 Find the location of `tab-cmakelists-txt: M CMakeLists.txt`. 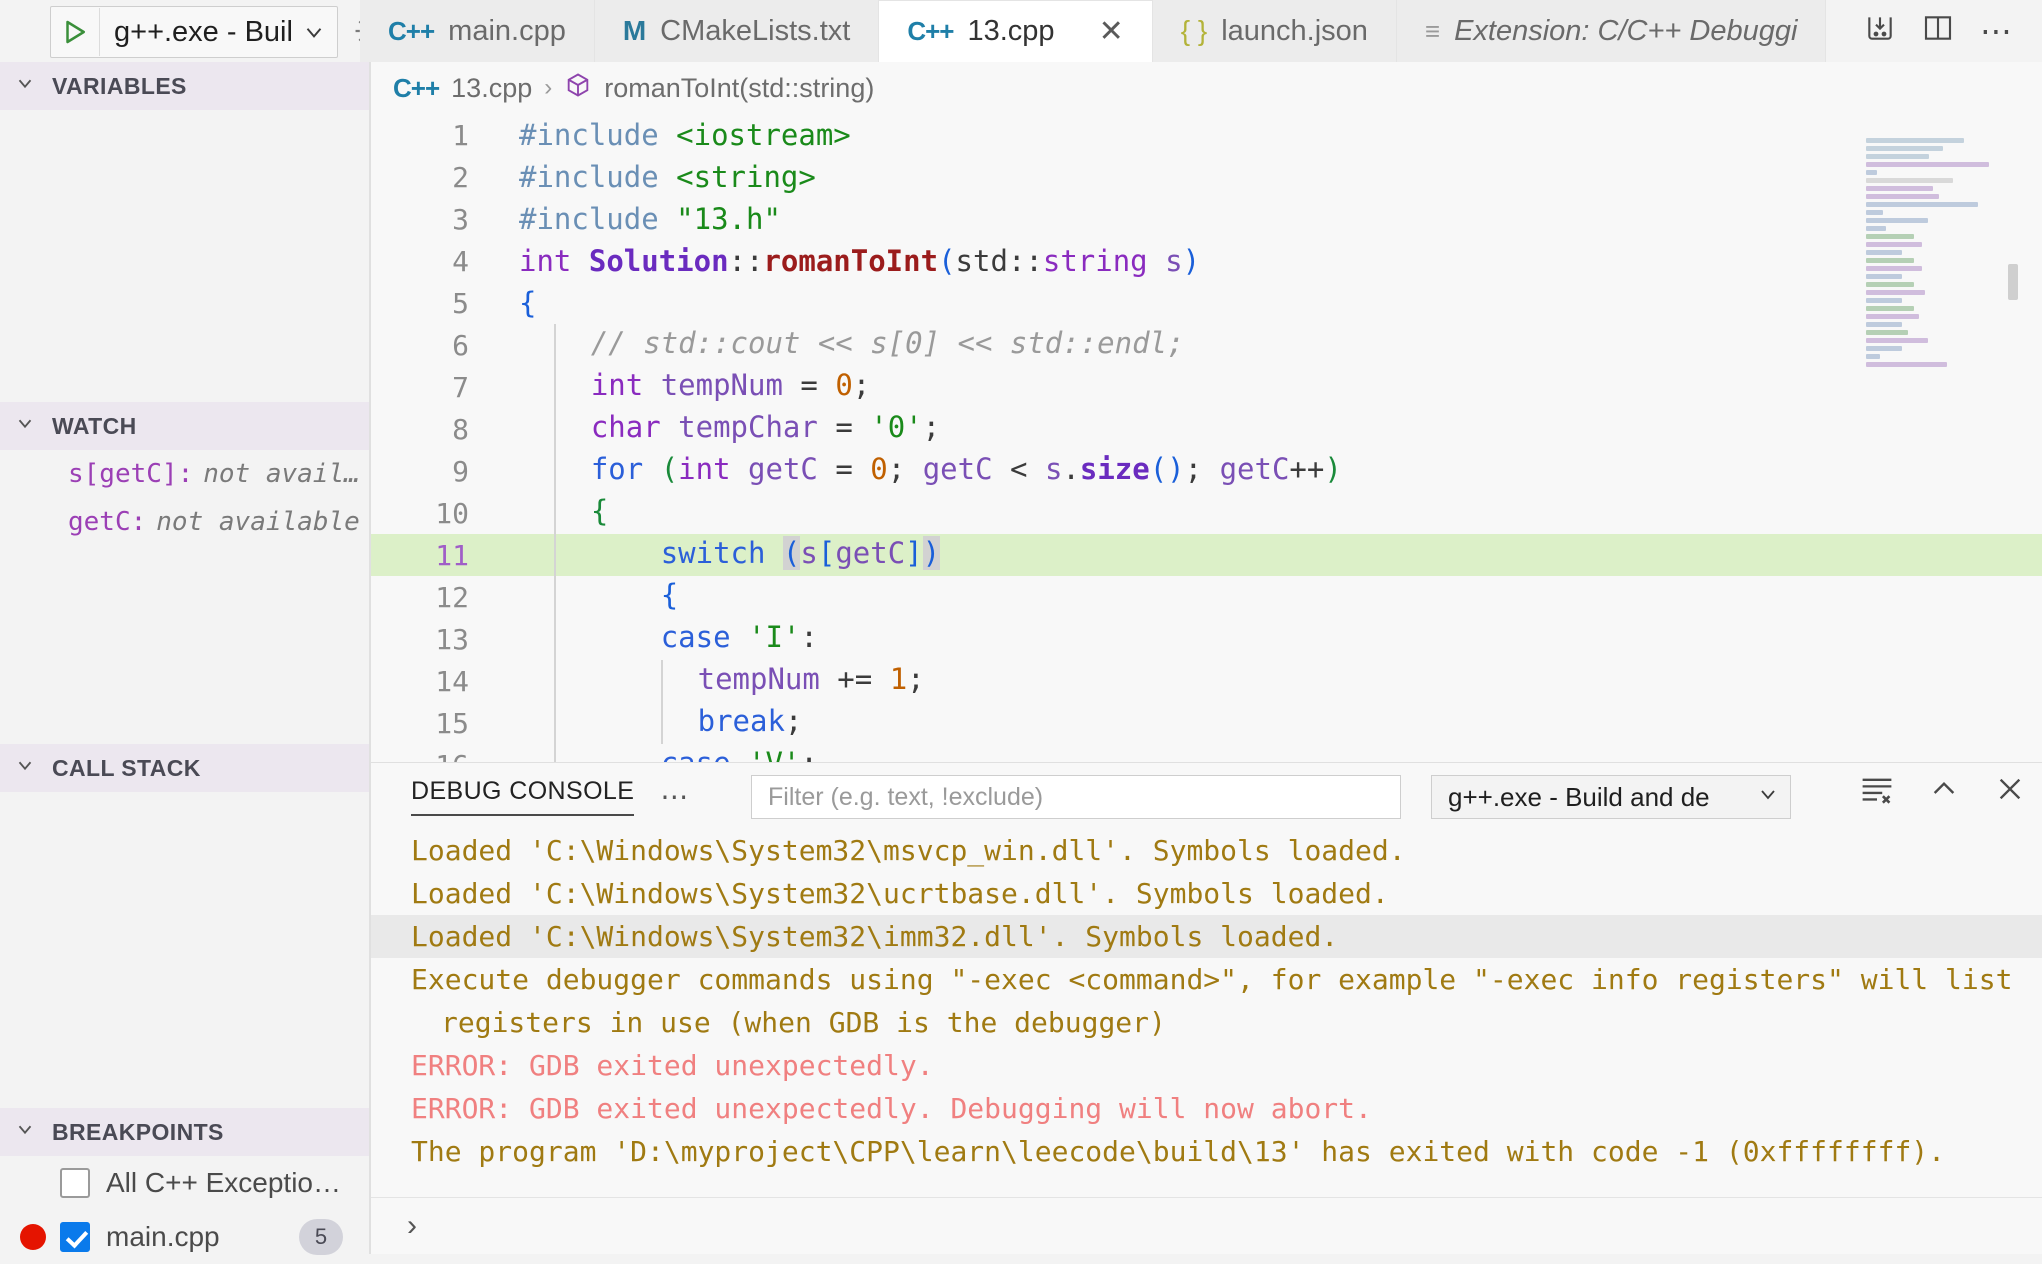

tab-cmakelists-txt: M CMakeLists.txt is located at coordinates (737, 31).